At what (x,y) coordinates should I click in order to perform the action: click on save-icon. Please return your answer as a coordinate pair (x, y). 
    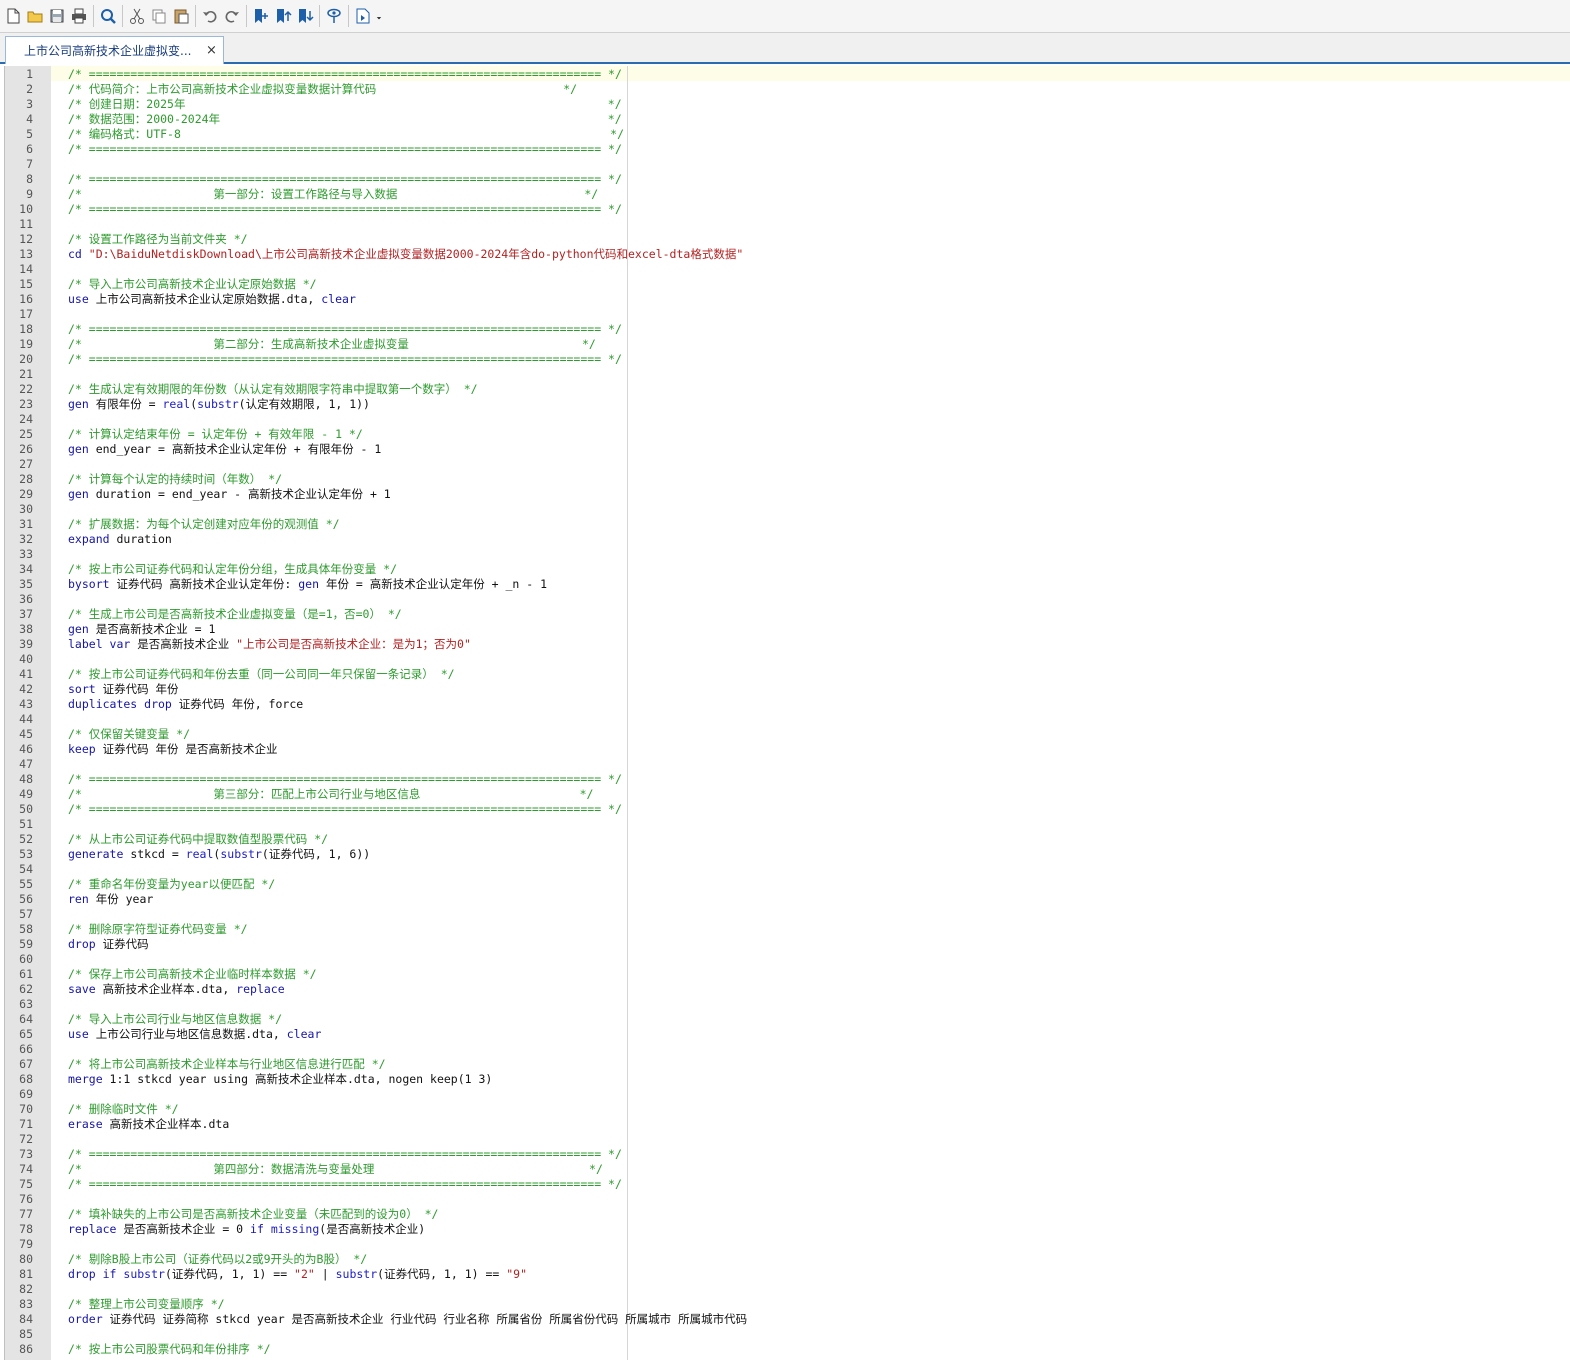
    Looking at the image, I should click on (57, 16).